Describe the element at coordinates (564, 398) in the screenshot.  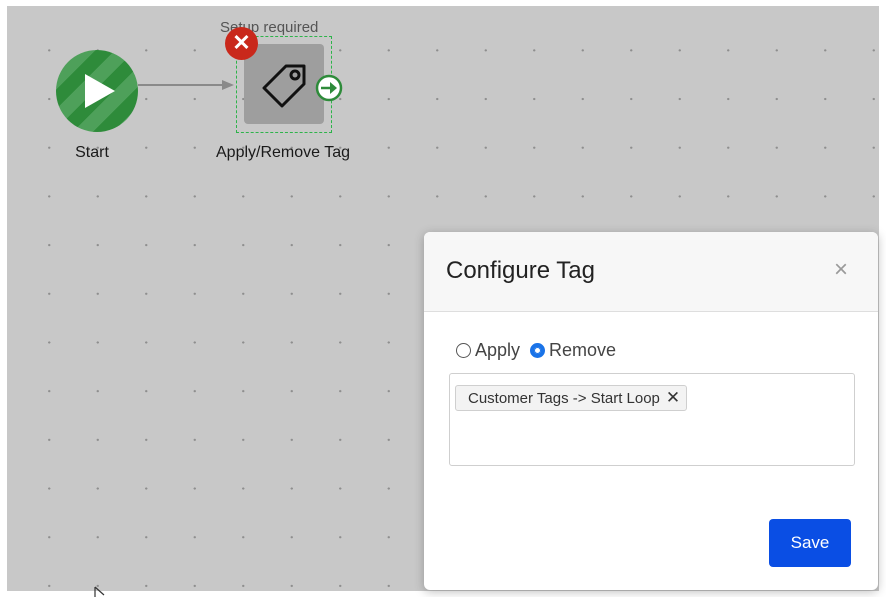
I see `tag-chip-label: Customer Tags -> Start Loop` at that location.